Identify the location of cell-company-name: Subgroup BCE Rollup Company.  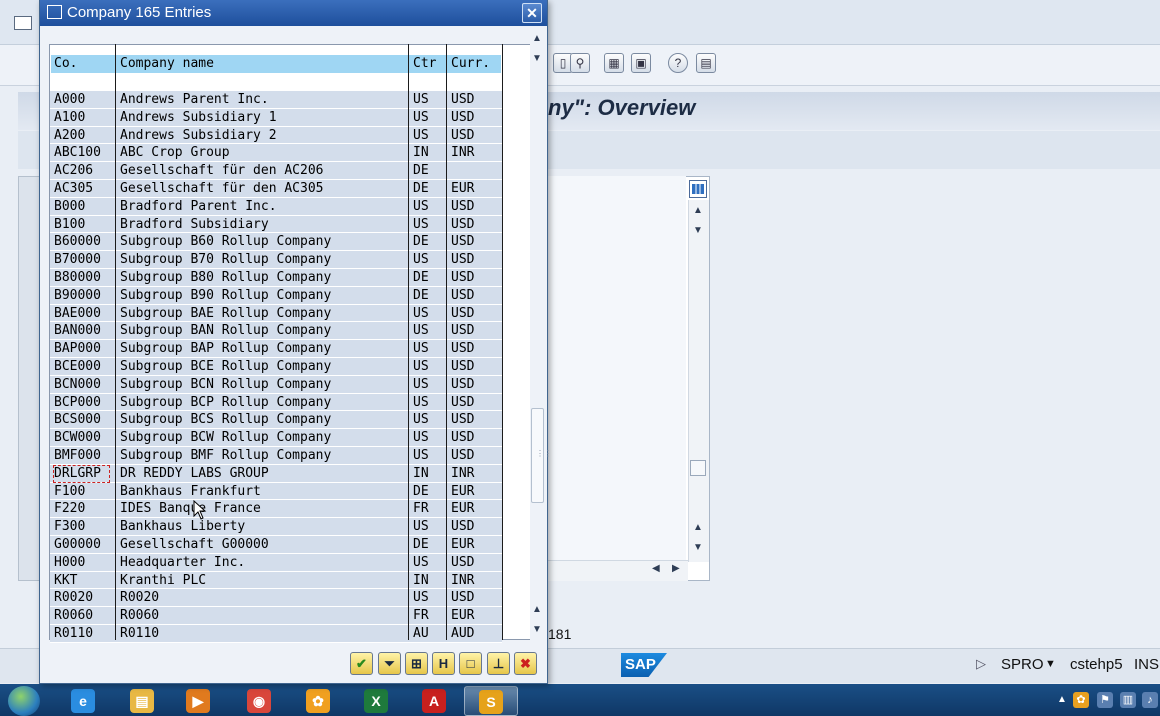
(263, 367).